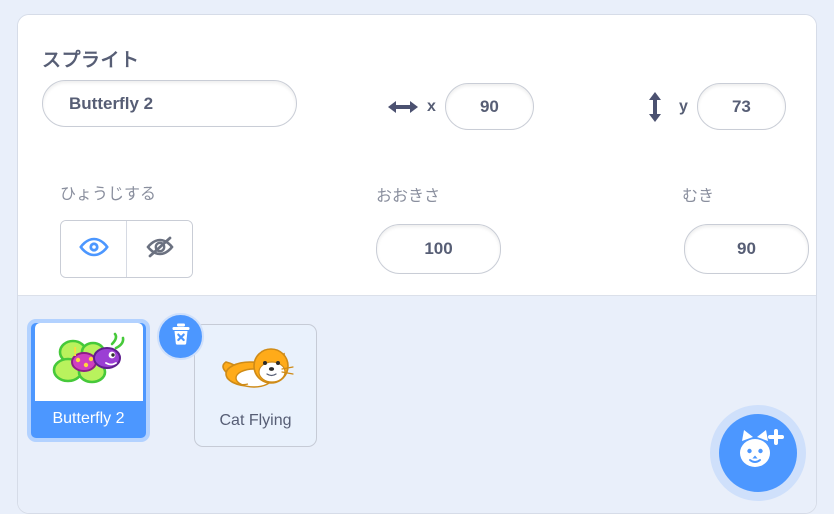 Image resolution: width=834 pixels, height=514 pixels. Describe the element at coordinates (403, 107) in the screenshot. I see `arrows-horizontal-icon` at that location.